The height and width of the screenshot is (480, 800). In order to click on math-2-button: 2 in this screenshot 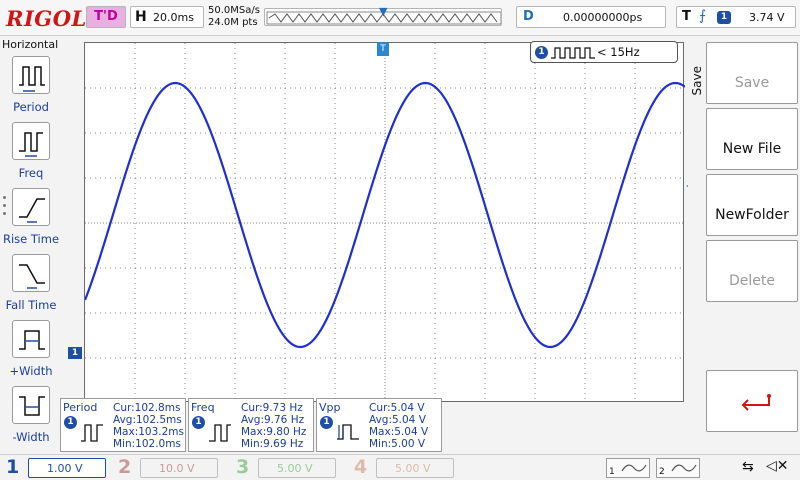, I will do `click(678, 468)`.